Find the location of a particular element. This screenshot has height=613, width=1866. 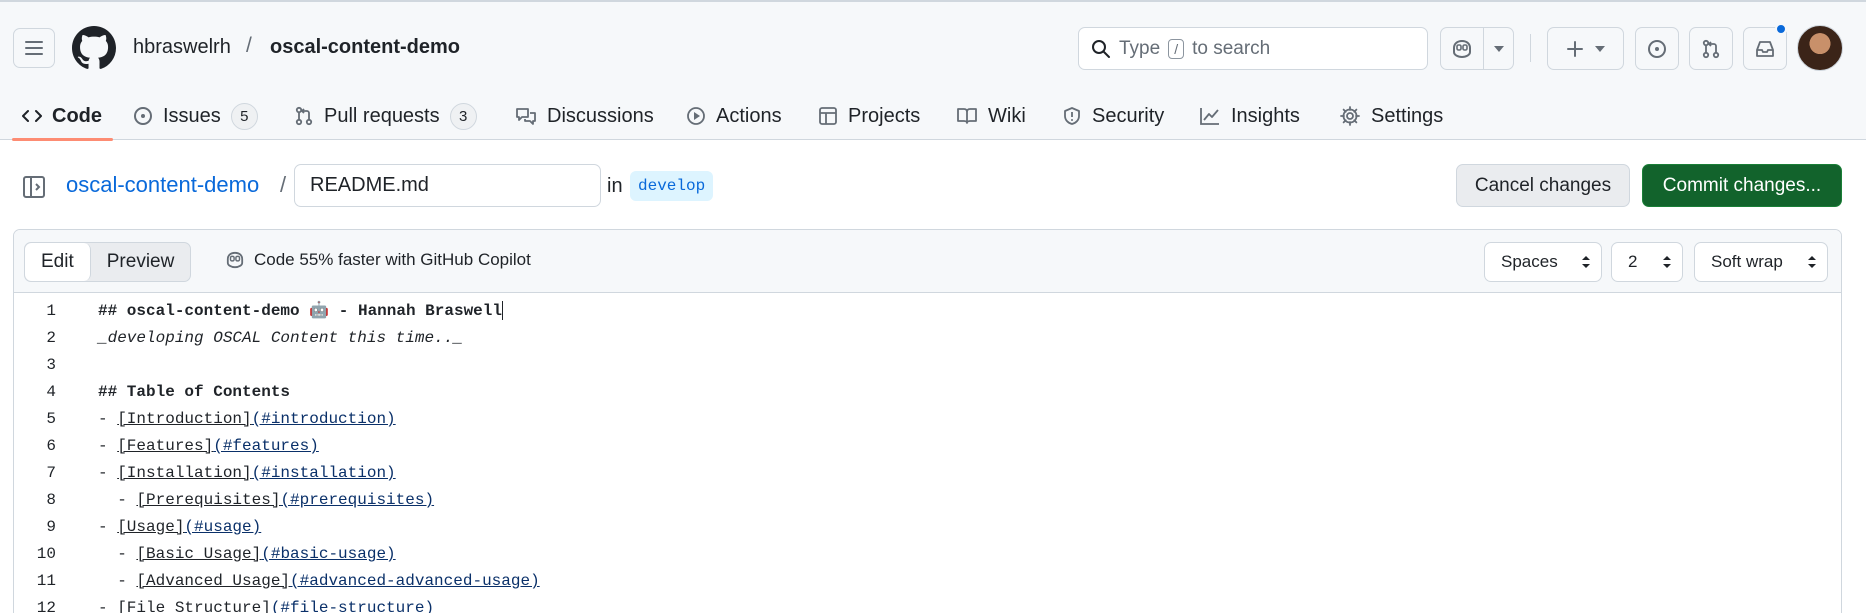

issues-button is located at coordinates (1657, 48).